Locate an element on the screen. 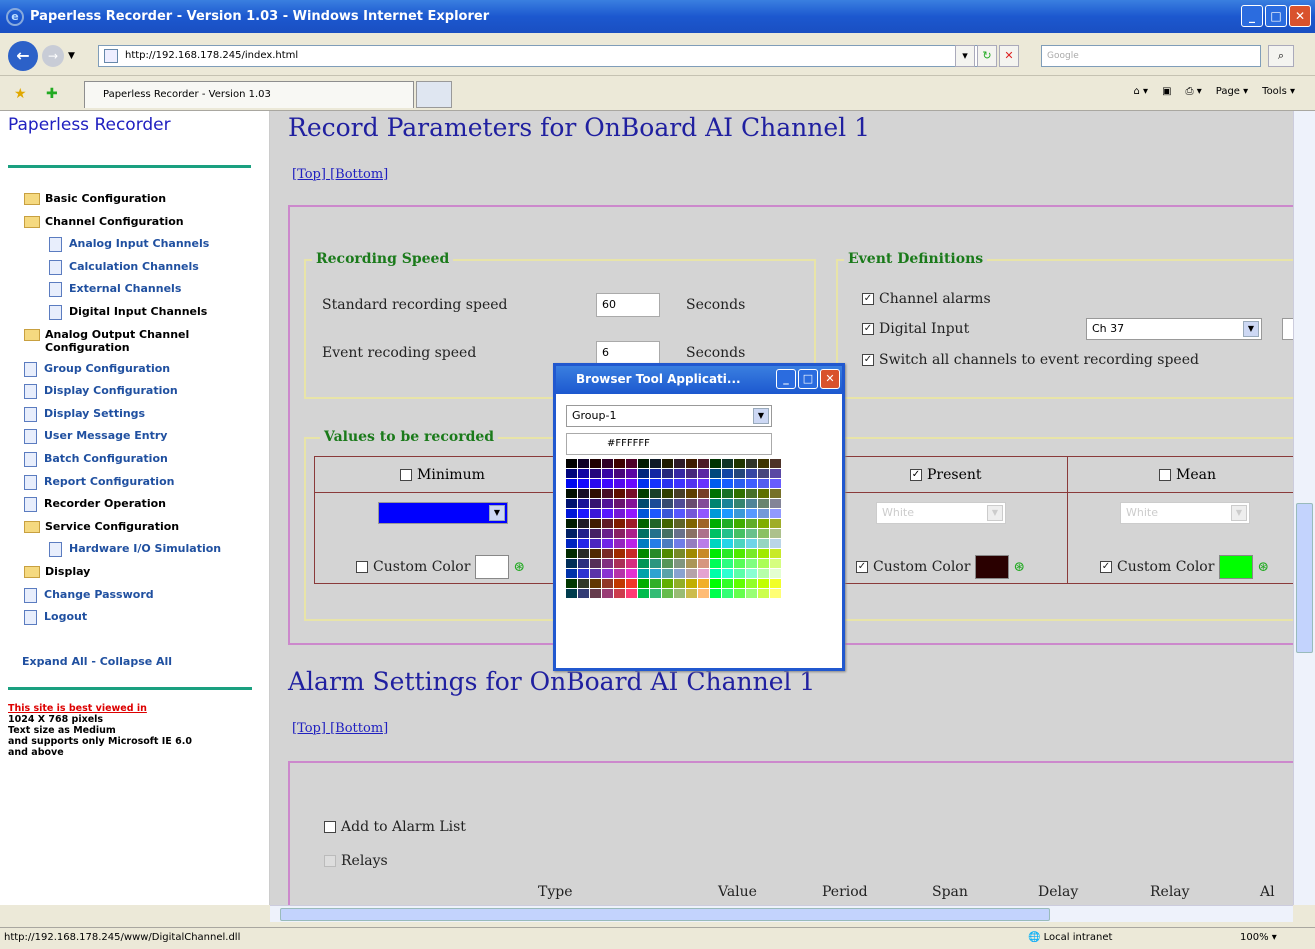 This screenshot has height=949, width=1315. color-picker-icon: ⊛ is located at coordinates (519, 567).